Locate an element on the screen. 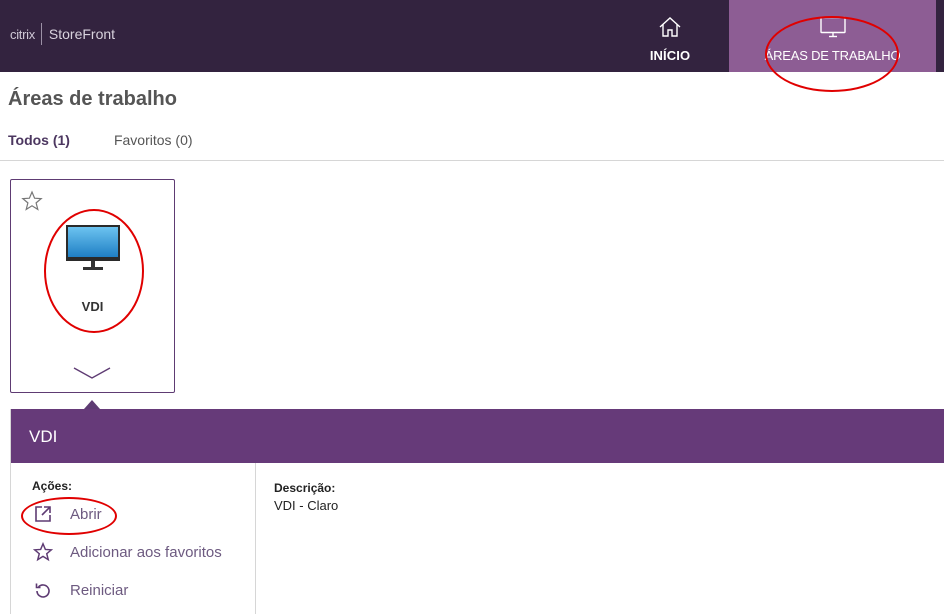 The image size is (944, 614). details-pointer is located at coordinates (92, 404).